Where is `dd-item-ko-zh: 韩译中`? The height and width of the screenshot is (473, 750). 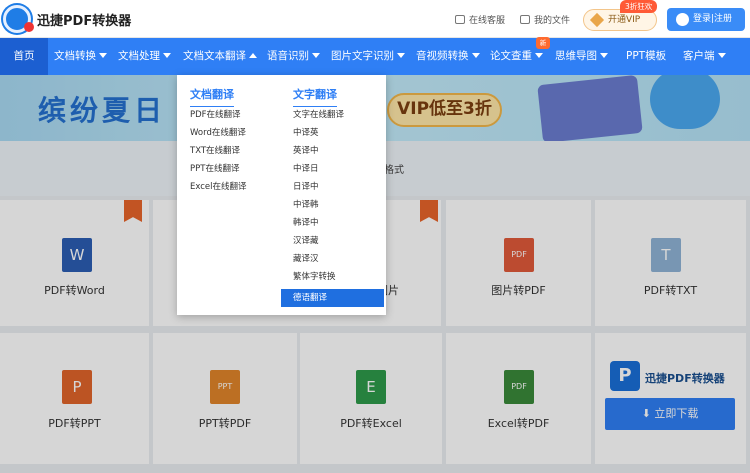 dd-item-ko-zh: 韩译中 is located at coordinates (306, 223).